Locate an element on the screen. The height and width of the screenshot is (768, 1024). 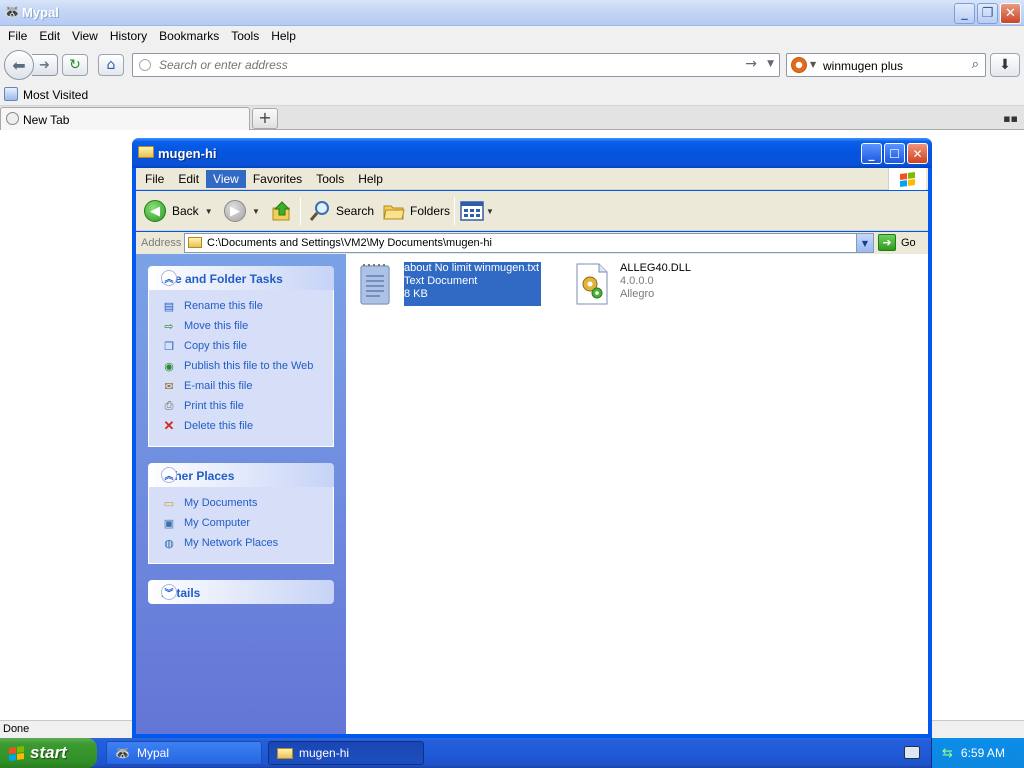
tab-new-tab: New Tab is located at coordinates (125, 118).